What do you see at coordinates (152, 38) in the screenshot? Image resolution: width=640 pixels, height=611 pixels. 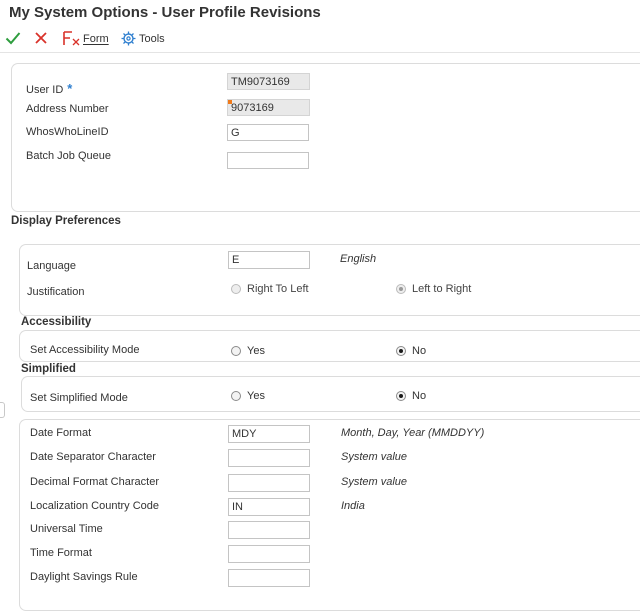 I see `tools-menu-label: Tools` at bounding box center [152, 38].